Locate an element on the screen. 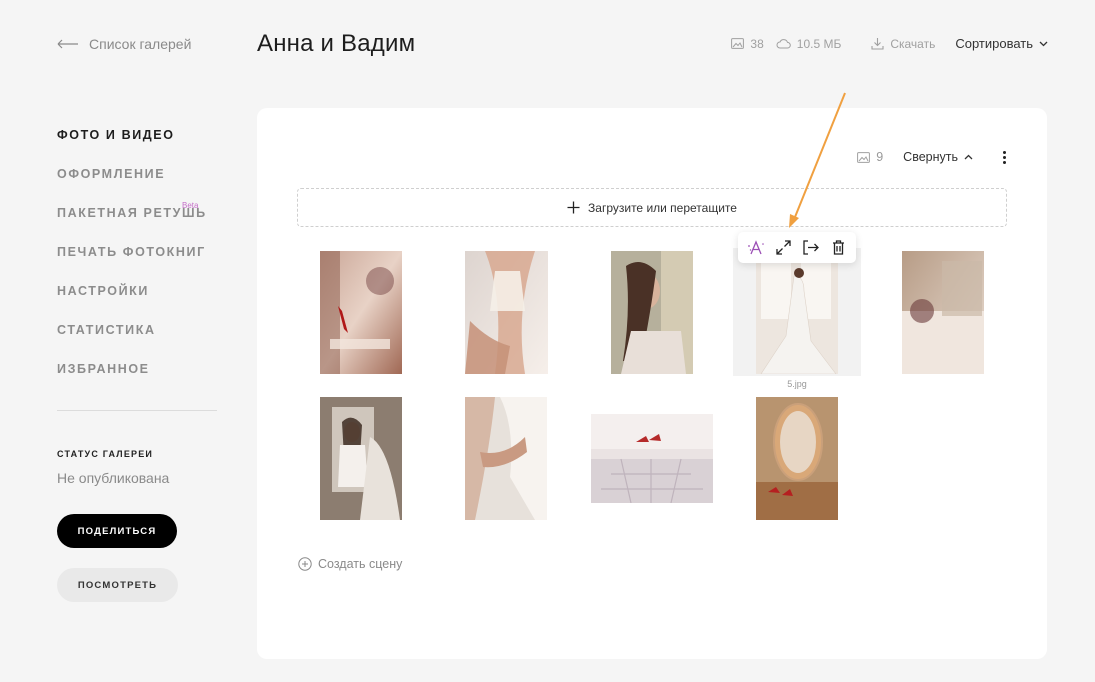  back-link-label: Список галерей is located at coordinates (140, 44).